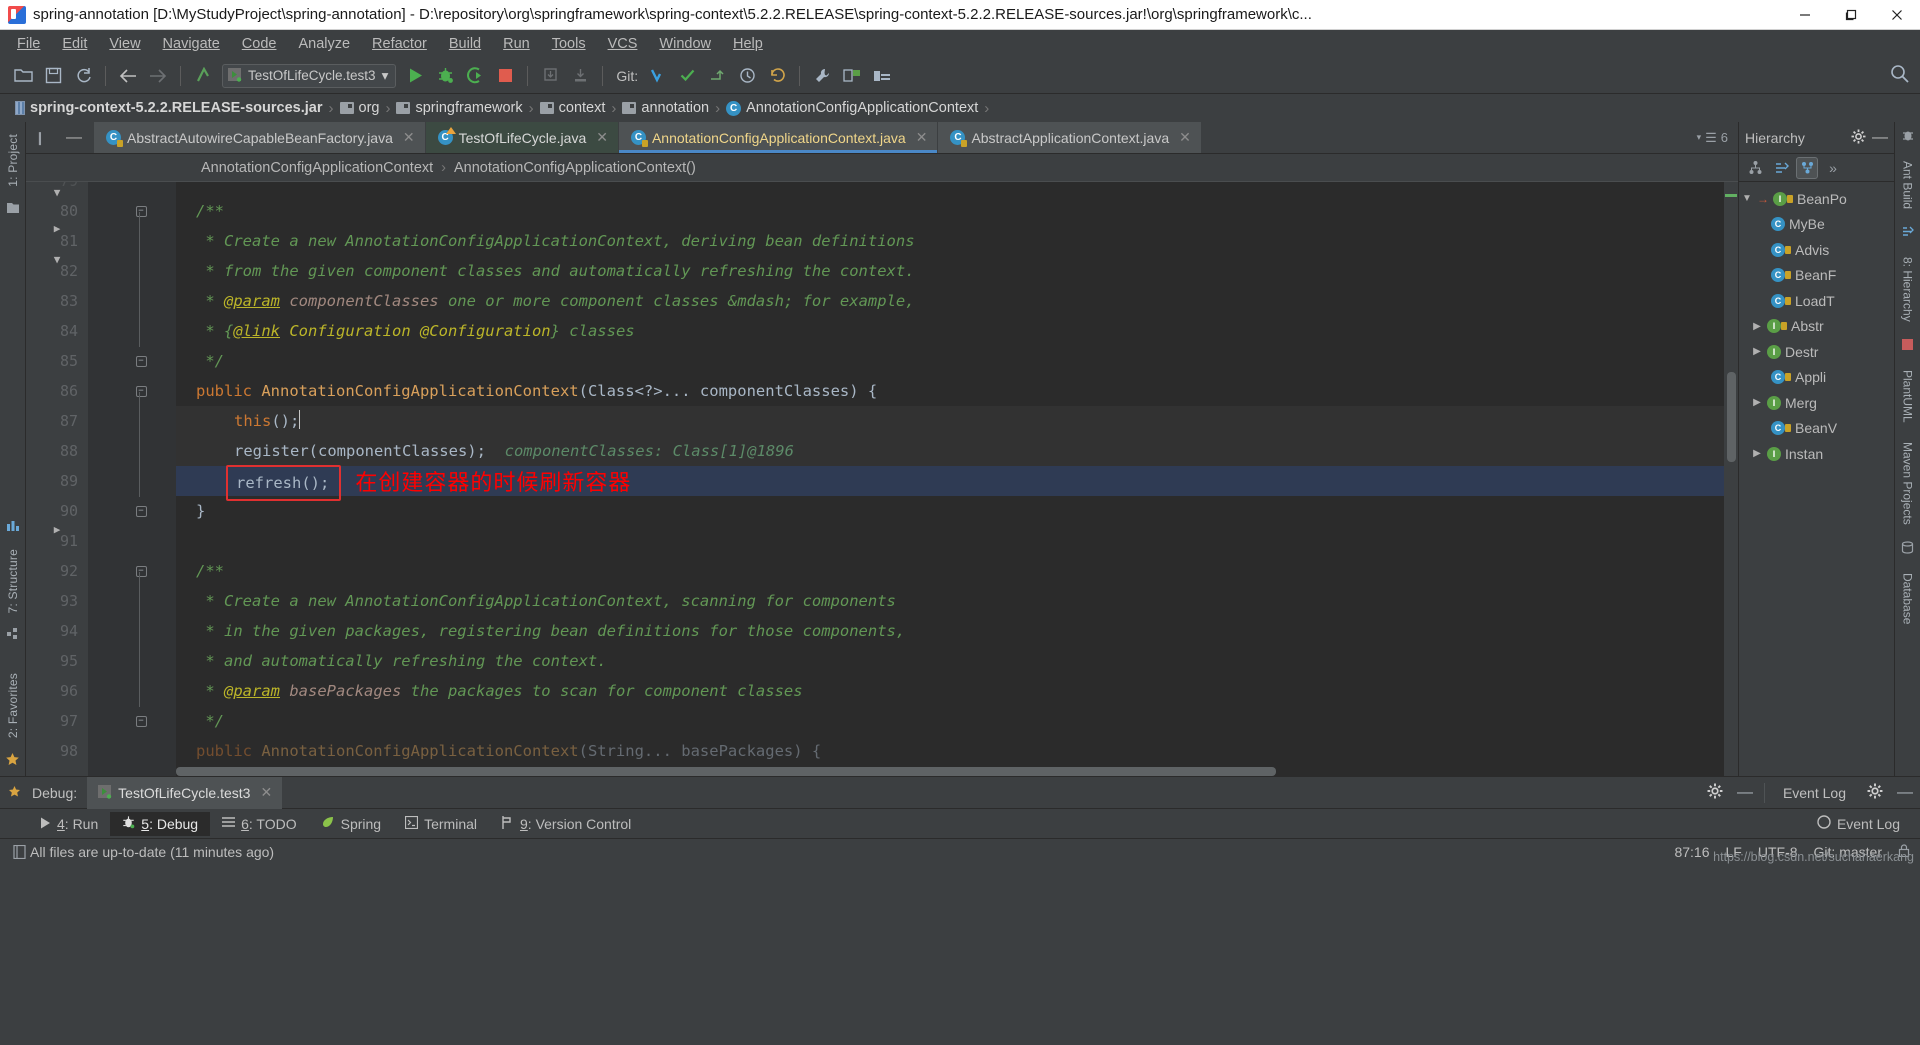  Describe the element at coordinates (12, 761) in the screenshot. I see `favorites-star-icon` at that location.